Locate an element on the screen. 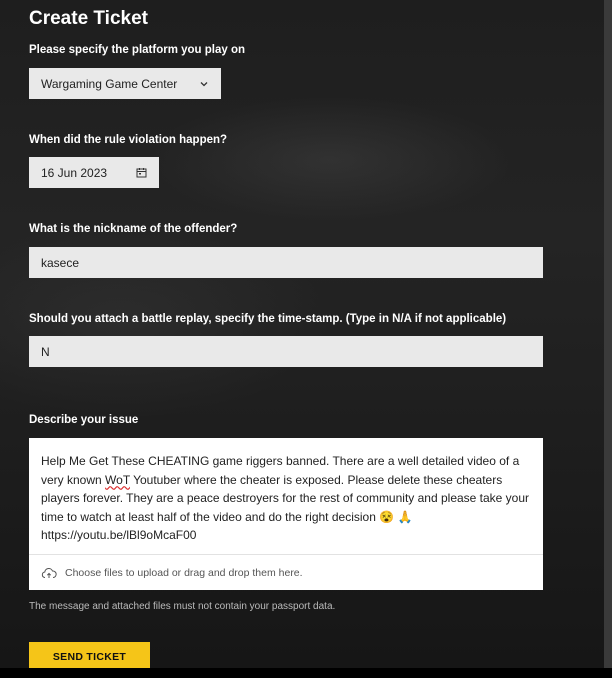  cloud-upload-icon is located at coordinates (49, 573).